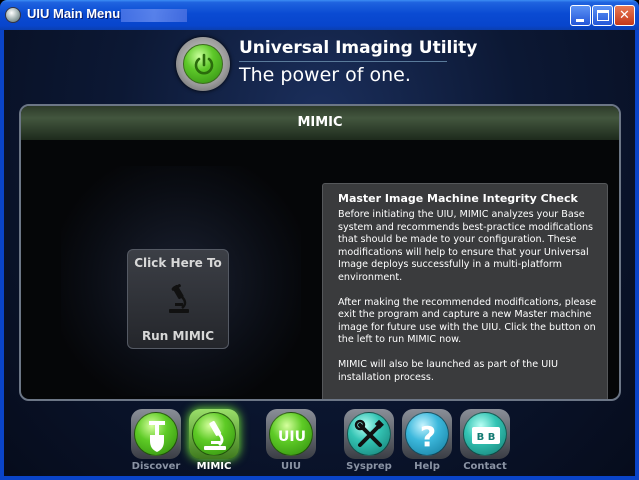 The height and width of the screenshot is (480, 639). I want to click on panel-title: MIMIC, so click(320, 122).